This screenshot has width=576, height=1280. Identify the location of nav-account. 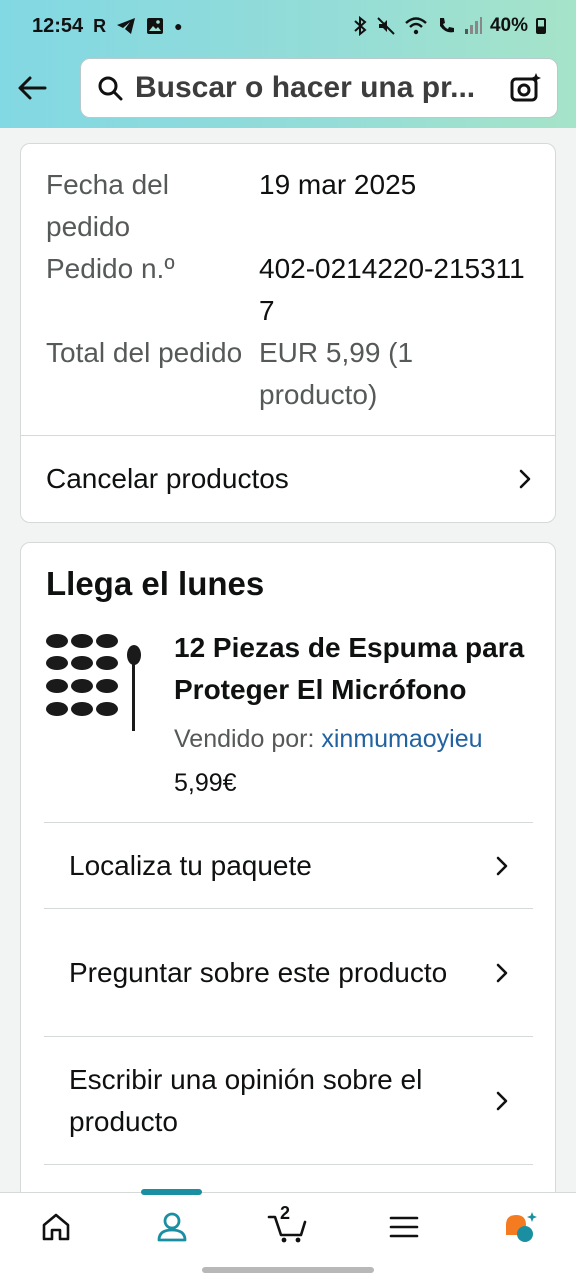
(172, 1227).